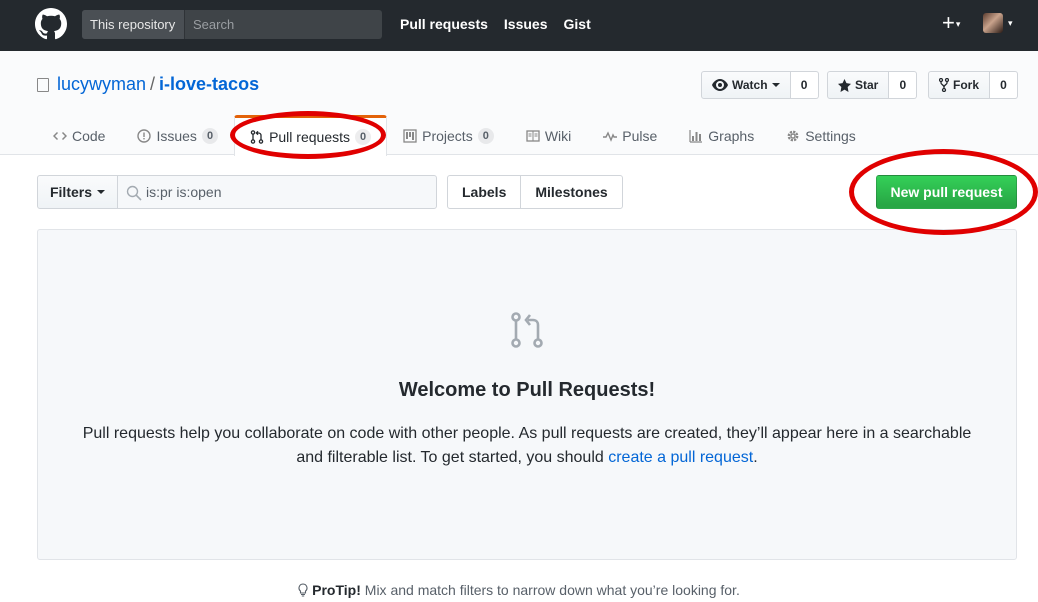  I want to click on gear-icon, so click(793, 135).